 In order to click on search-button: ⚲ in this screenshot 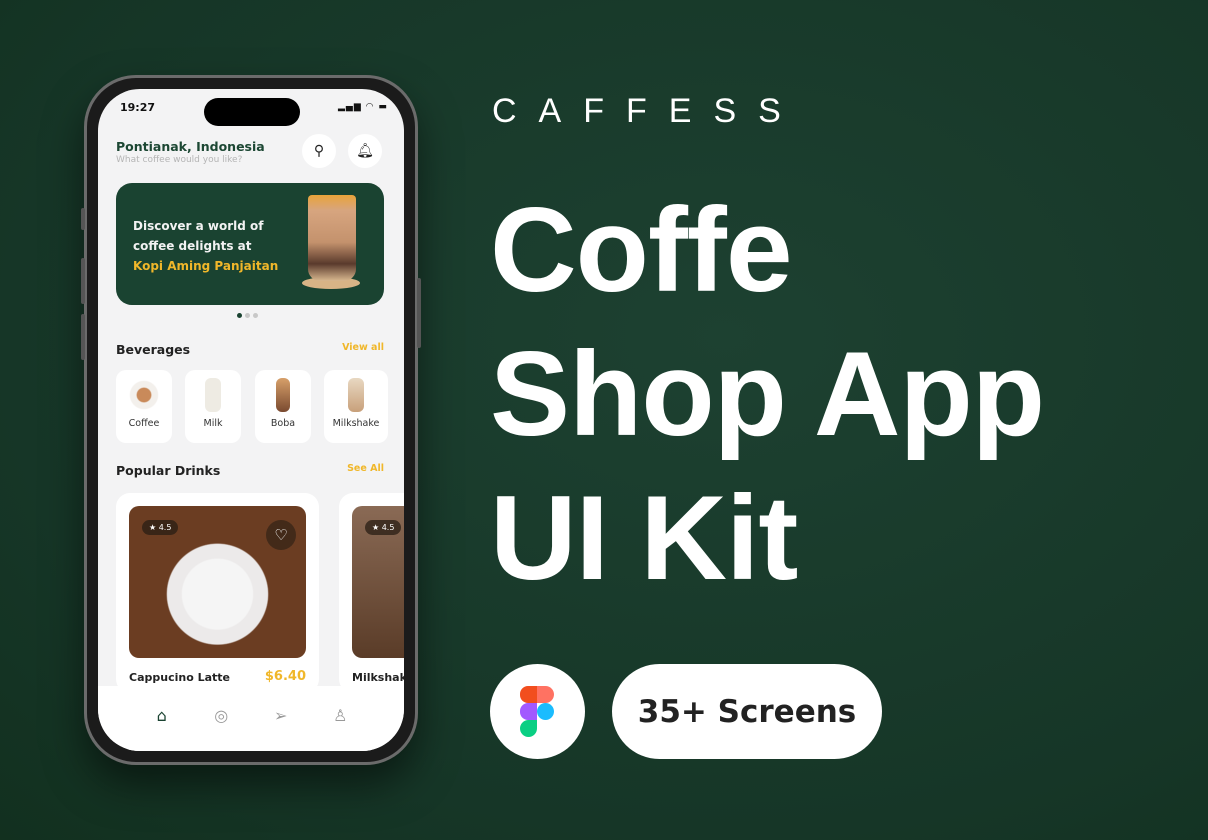, I will do `click(319, 151)`.